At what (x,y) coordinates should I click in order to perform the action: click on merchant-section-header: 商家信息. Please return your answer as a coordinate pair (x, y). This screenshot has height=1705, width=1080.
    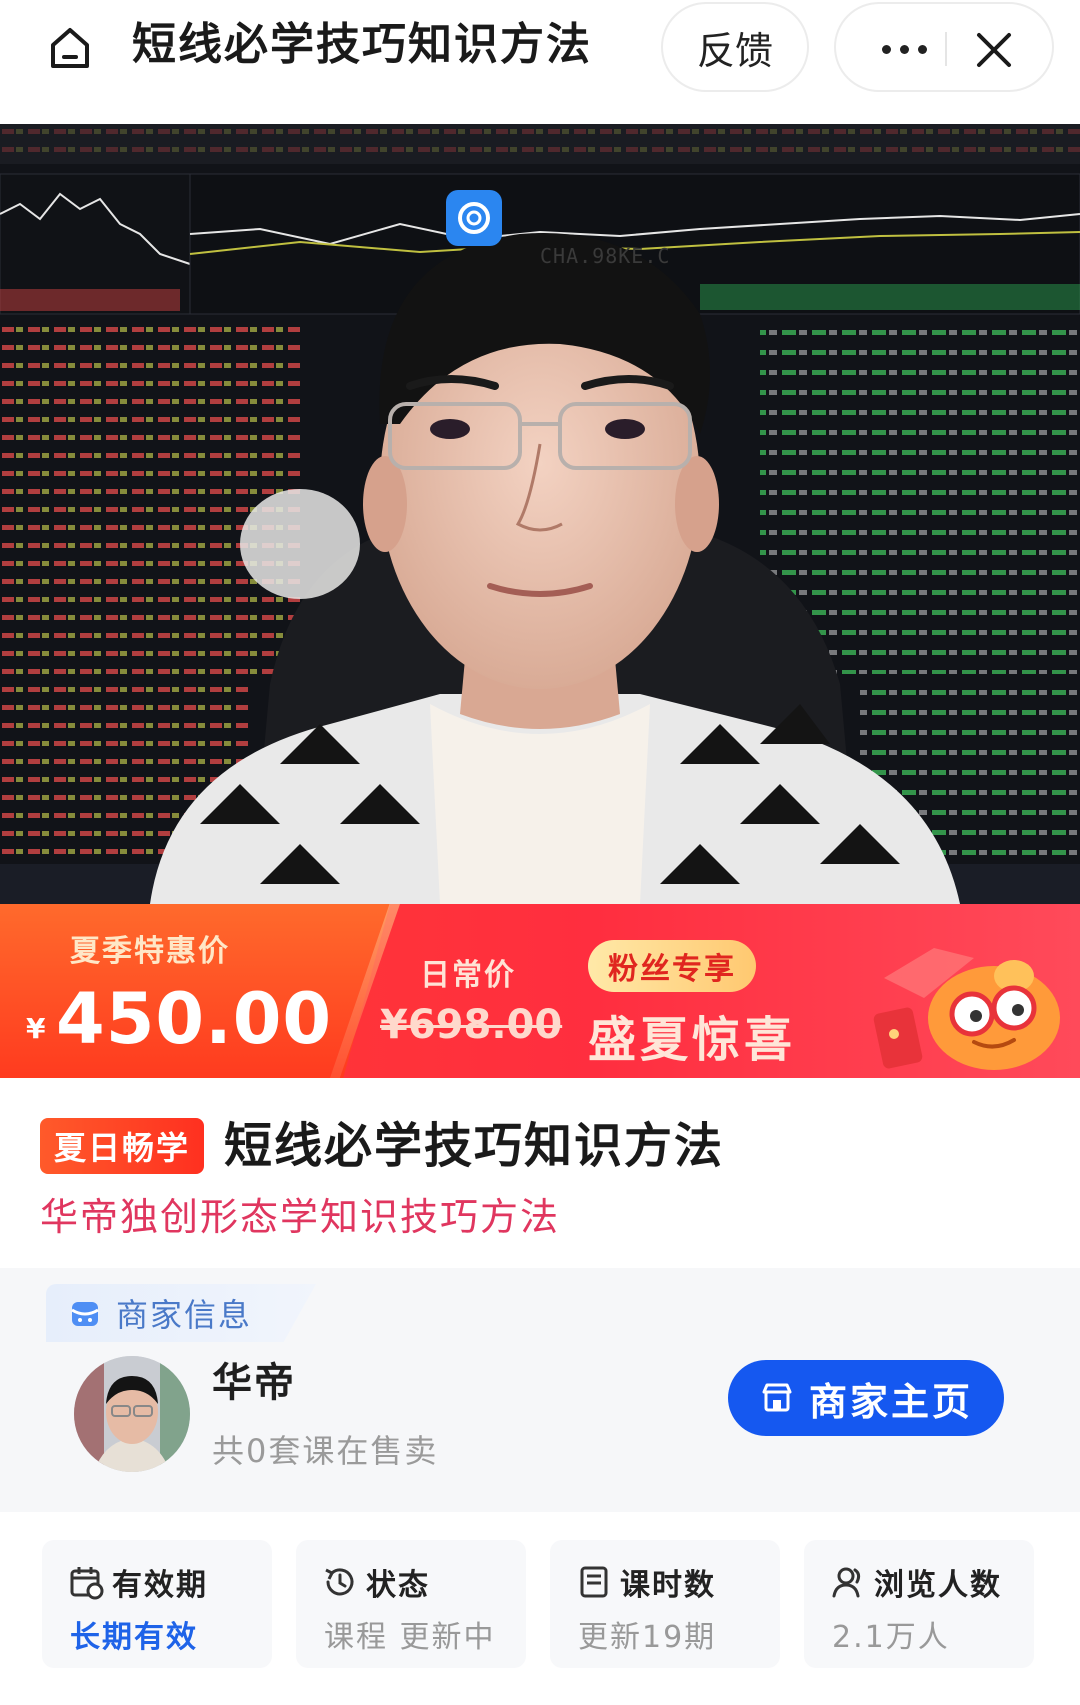
    Looking at the image, I should click on (181, 1313).